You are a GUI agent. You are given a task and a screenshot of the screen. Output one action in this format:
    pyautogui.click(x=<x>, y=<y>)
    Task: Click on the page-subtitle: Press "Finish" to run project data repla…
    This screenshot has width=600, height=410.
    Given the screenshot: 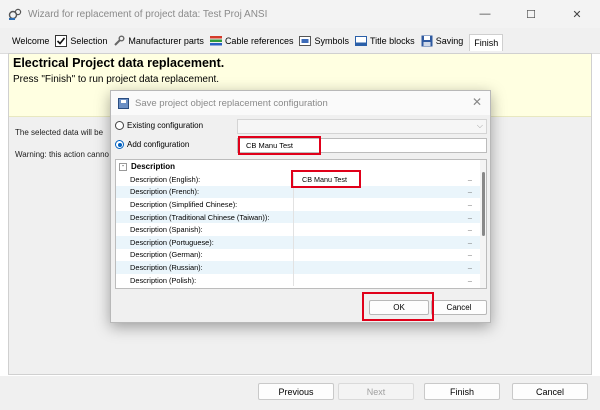 What is the action you would take?
    pyautogui.click(x=116, y=79)
    